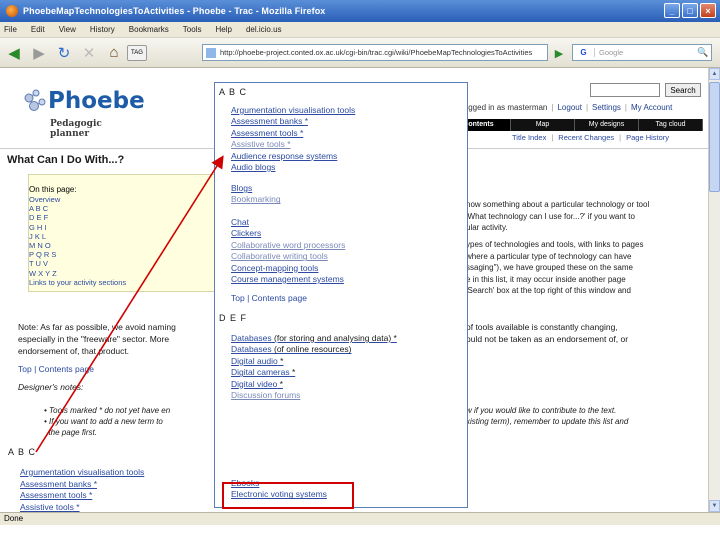 The width and height of the screenshot is (720, 540). I want to click on wiki-search-input, so click(625, 90).